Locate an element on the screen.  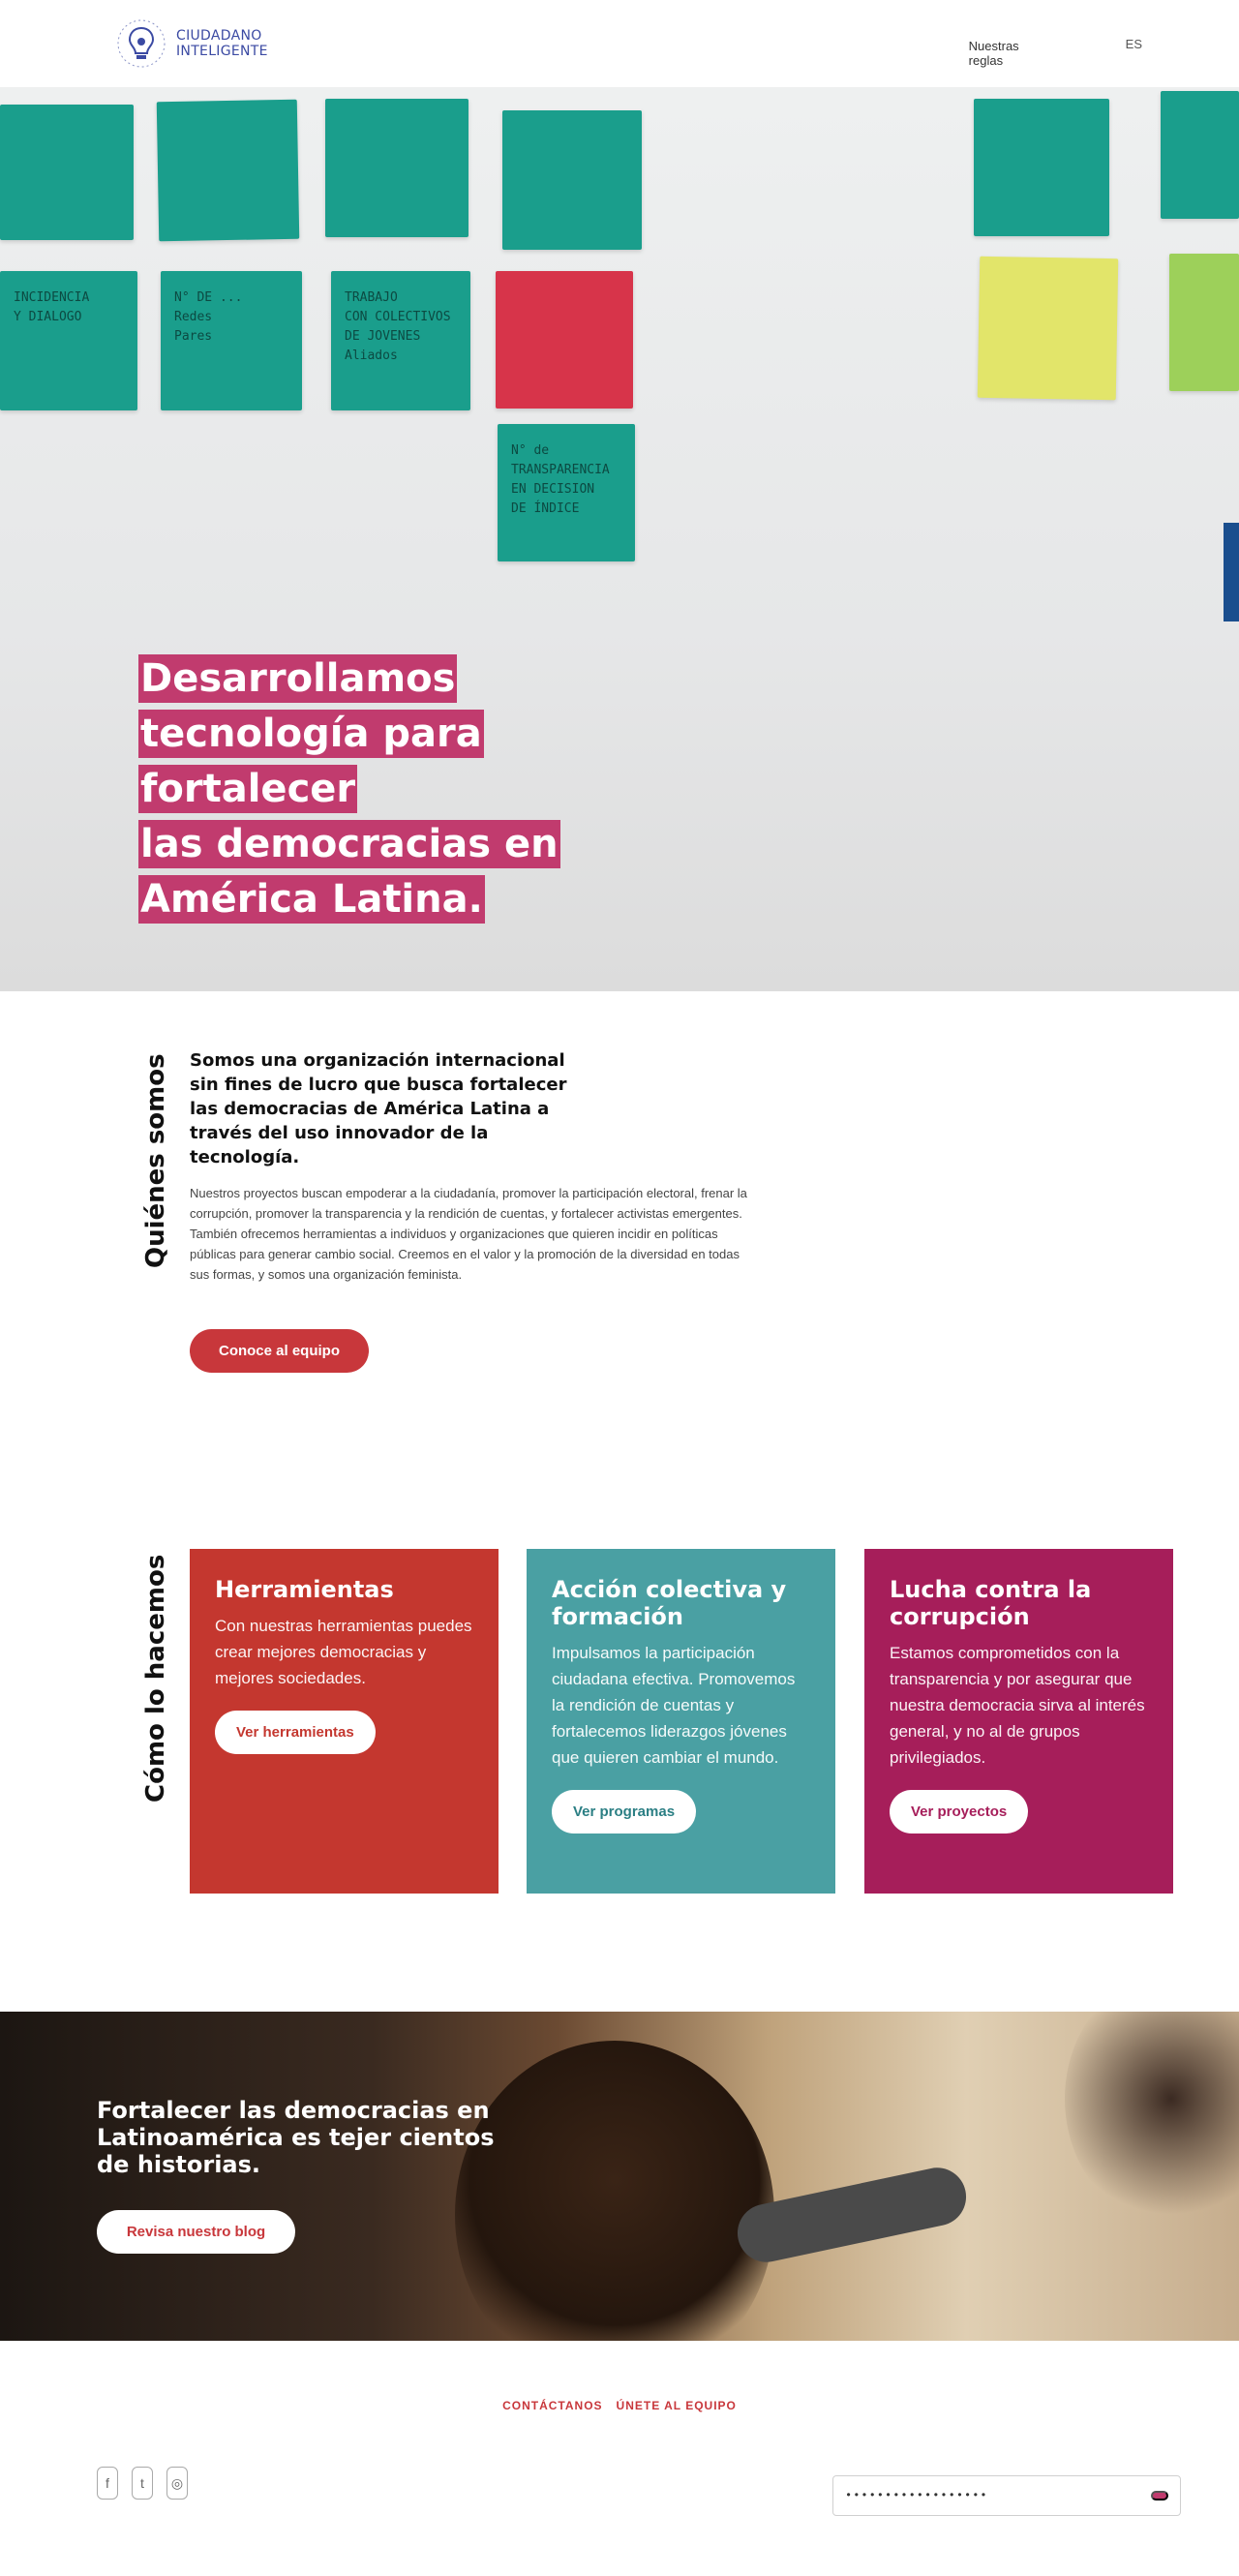
social-links: f t ◎ is located at coordinates (142, 2483).